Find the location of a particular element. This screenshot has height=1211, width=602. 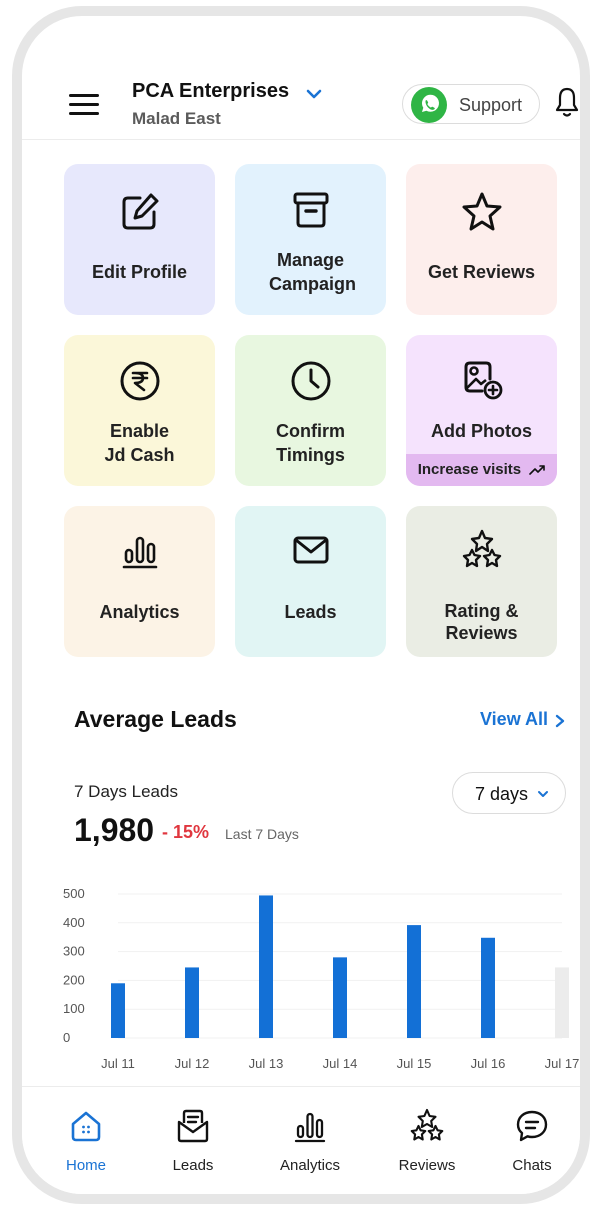

add-photo-icon is located at coordinates (483, 380).